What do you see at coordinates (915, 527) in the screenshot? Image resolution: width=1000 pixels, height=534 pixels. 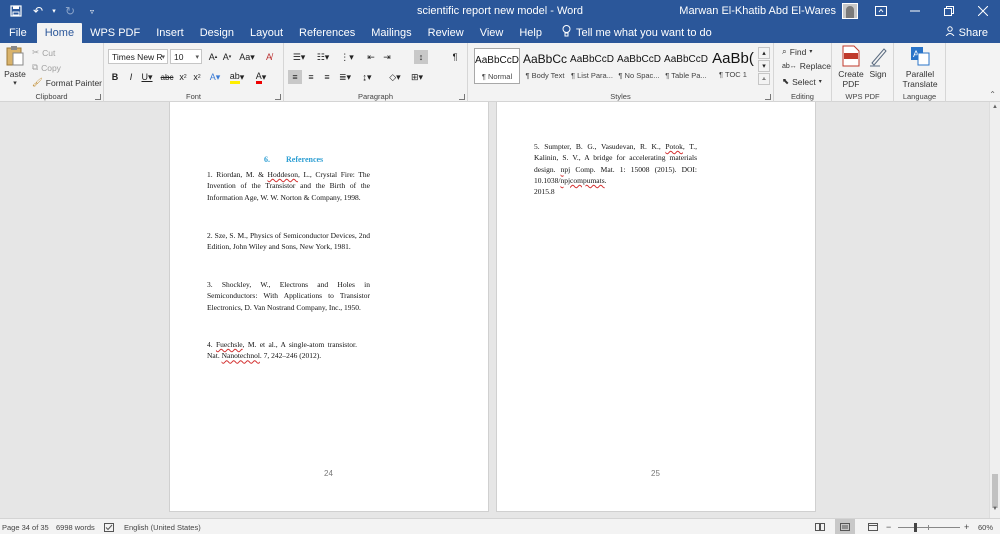 I see `zoom-slider-thumb` at bounding box center [915, 527].